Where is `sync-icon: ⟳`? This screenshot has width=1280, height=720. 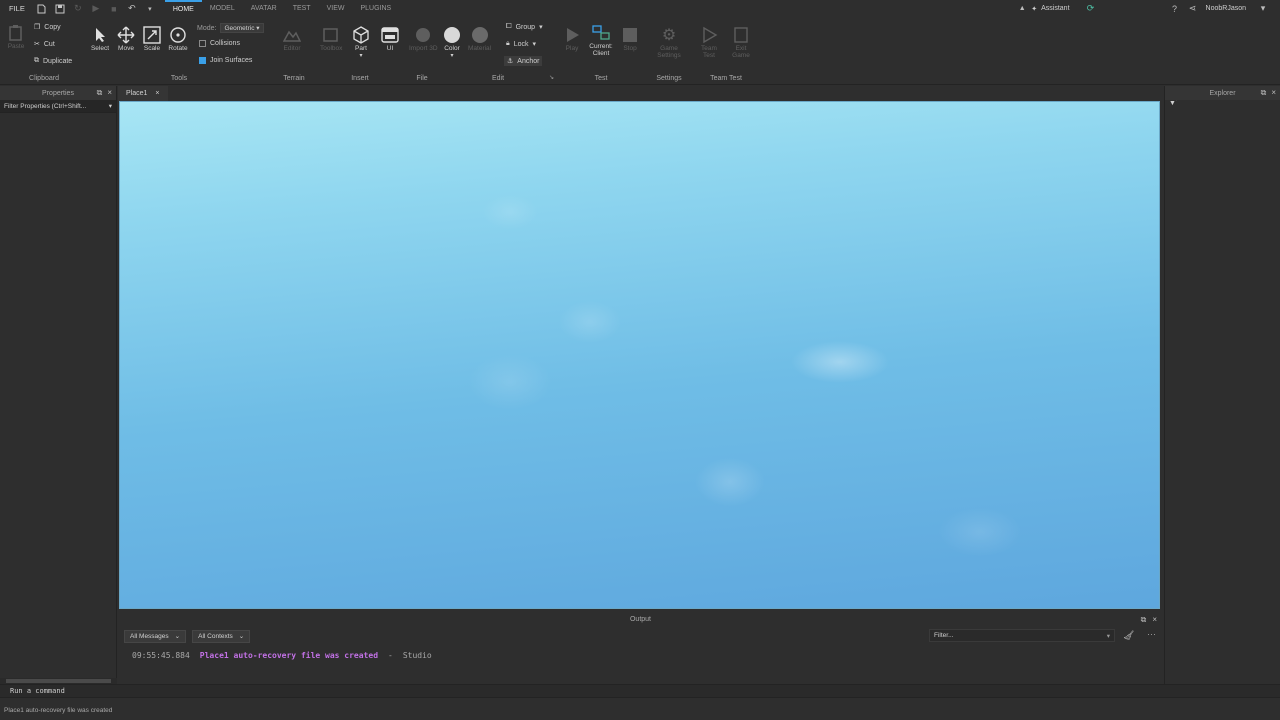 sync-icon: ⟳ is located at coordinates (1091, 8).